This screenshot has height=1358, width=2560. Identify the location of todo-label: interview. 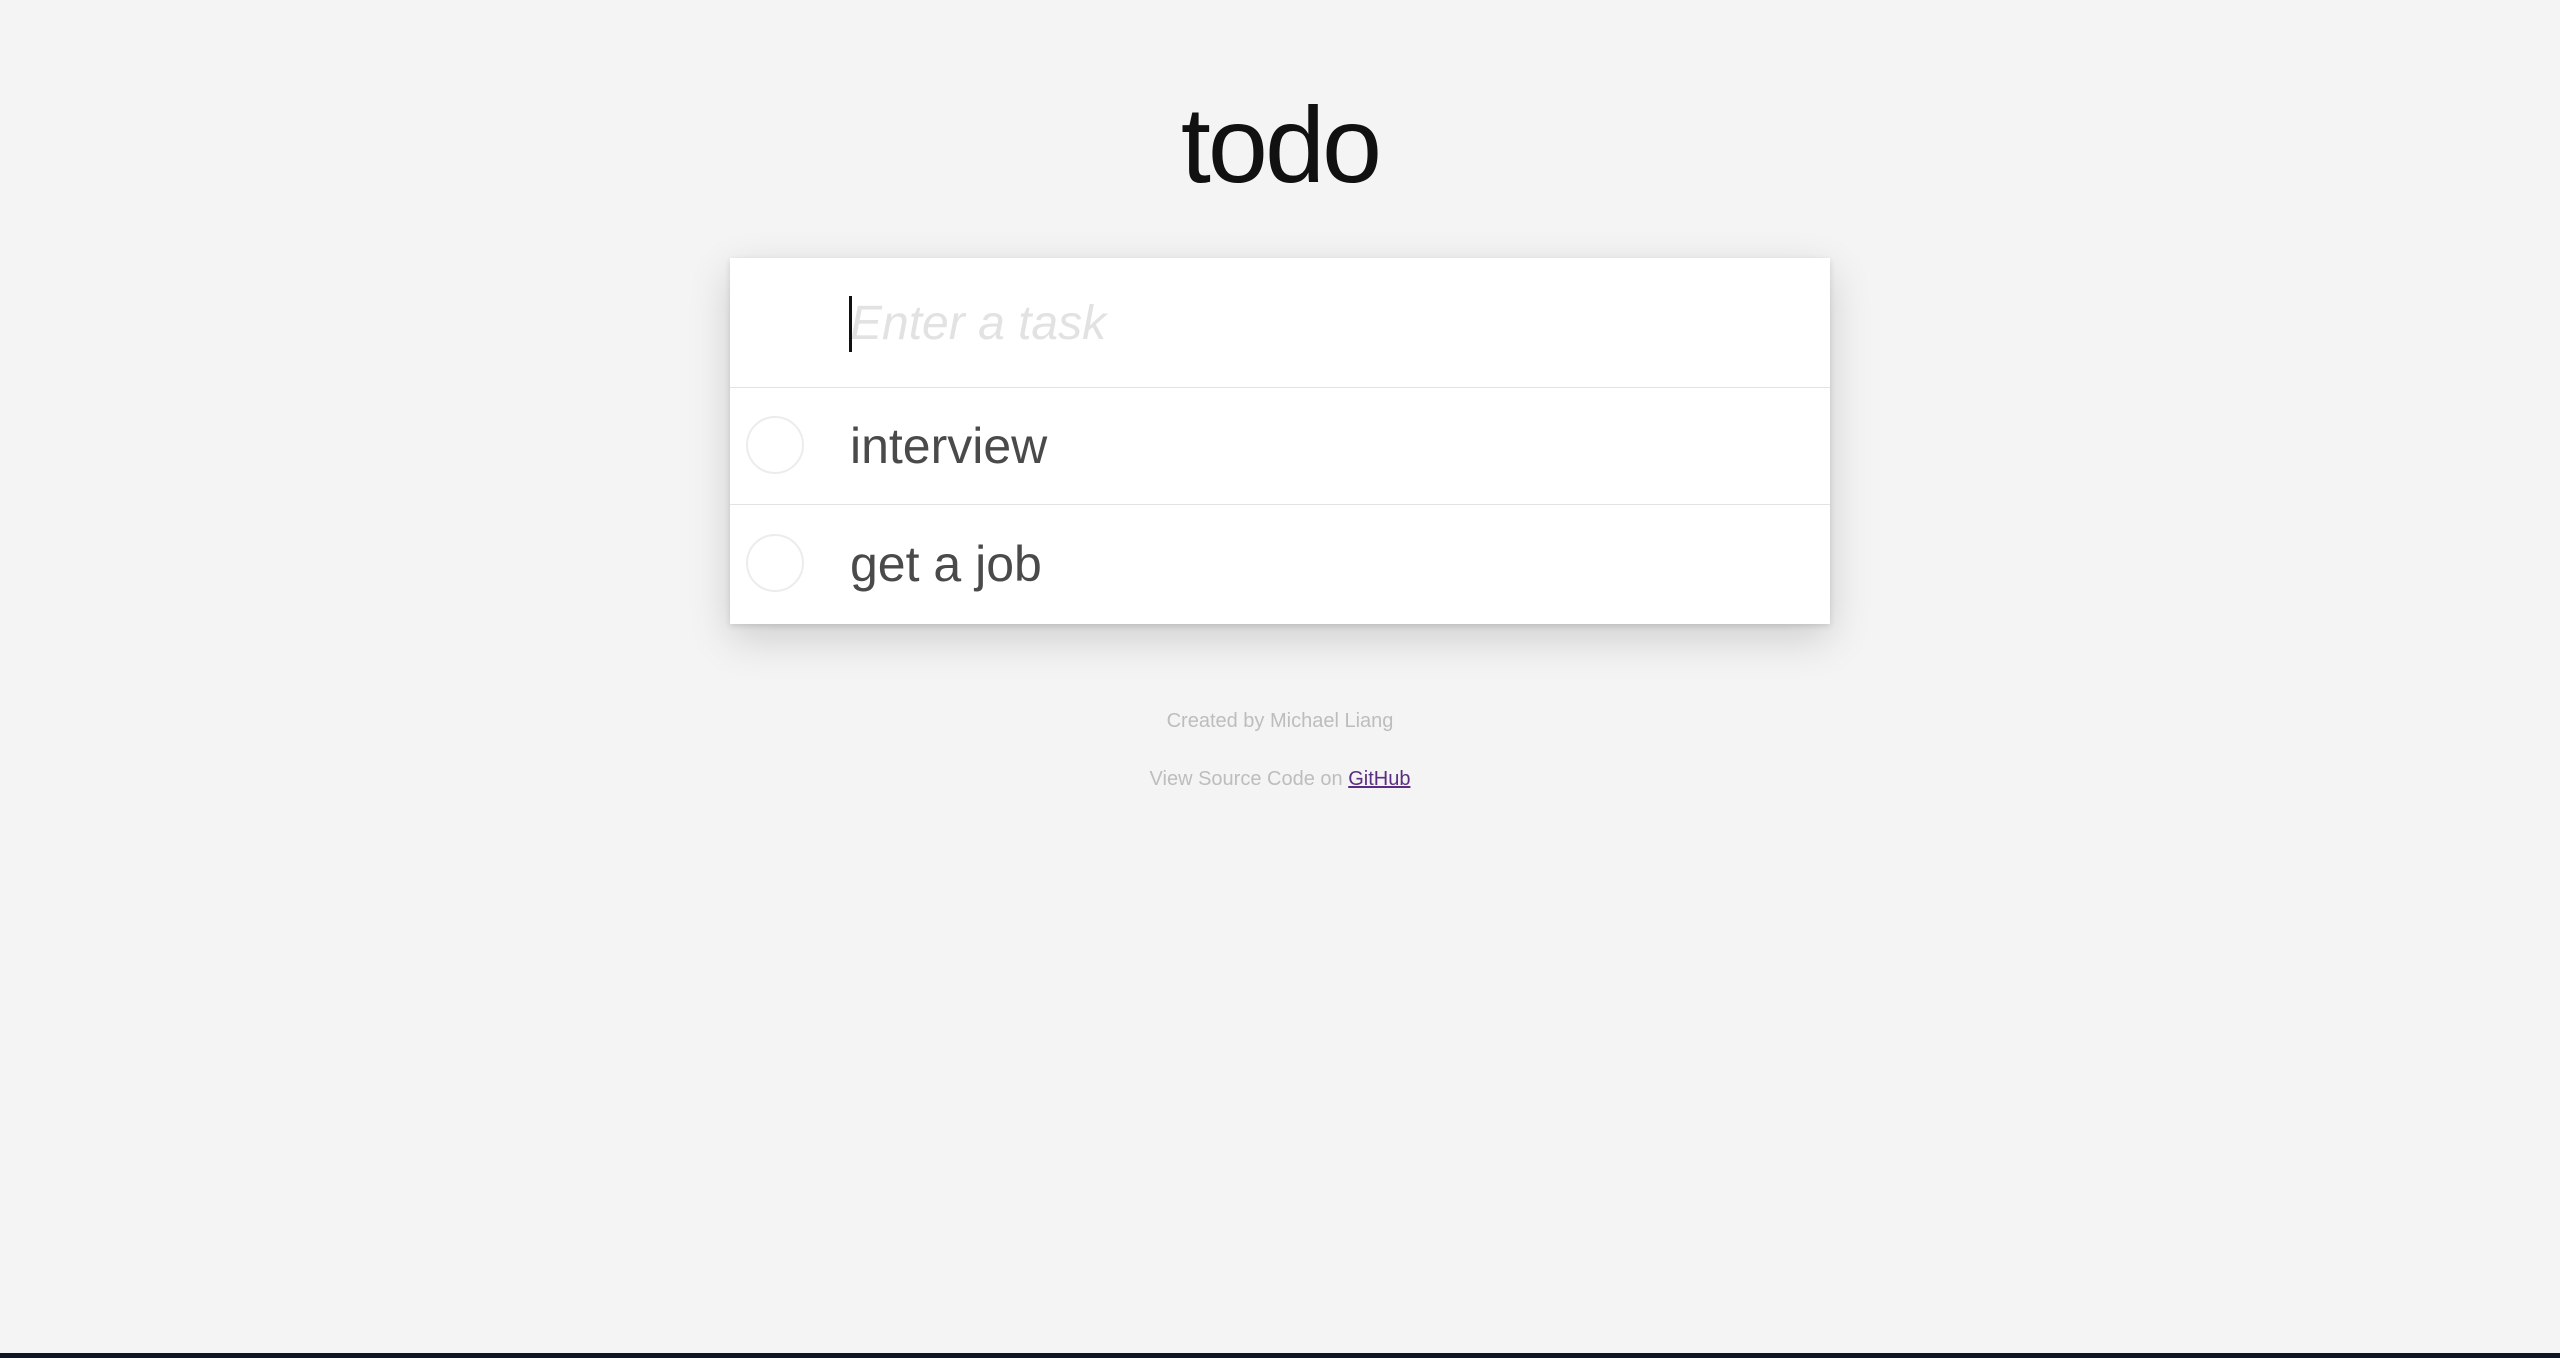
(949, 446).